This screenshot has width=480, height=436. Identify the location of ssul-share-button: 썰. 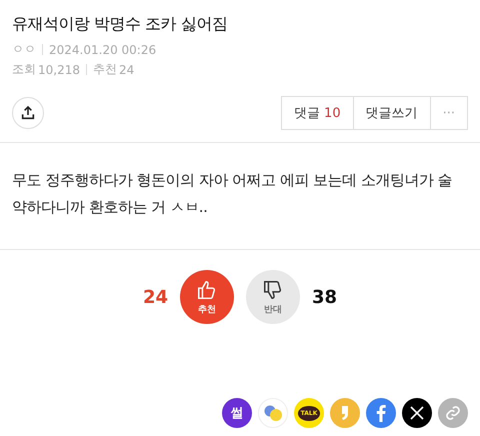
(237, 413).